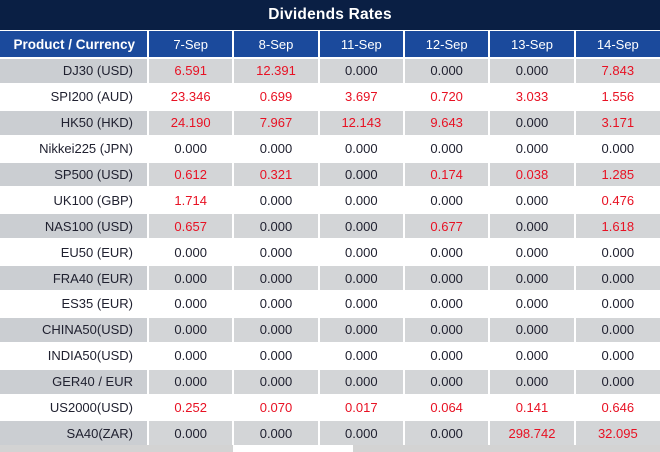 Image resolution: width=660 pixels, height=452 pixels. What do you see at coordinates (616, 226) in the screenshot?
I see `value-cell: 1.618` at bounding box center [616, 226].